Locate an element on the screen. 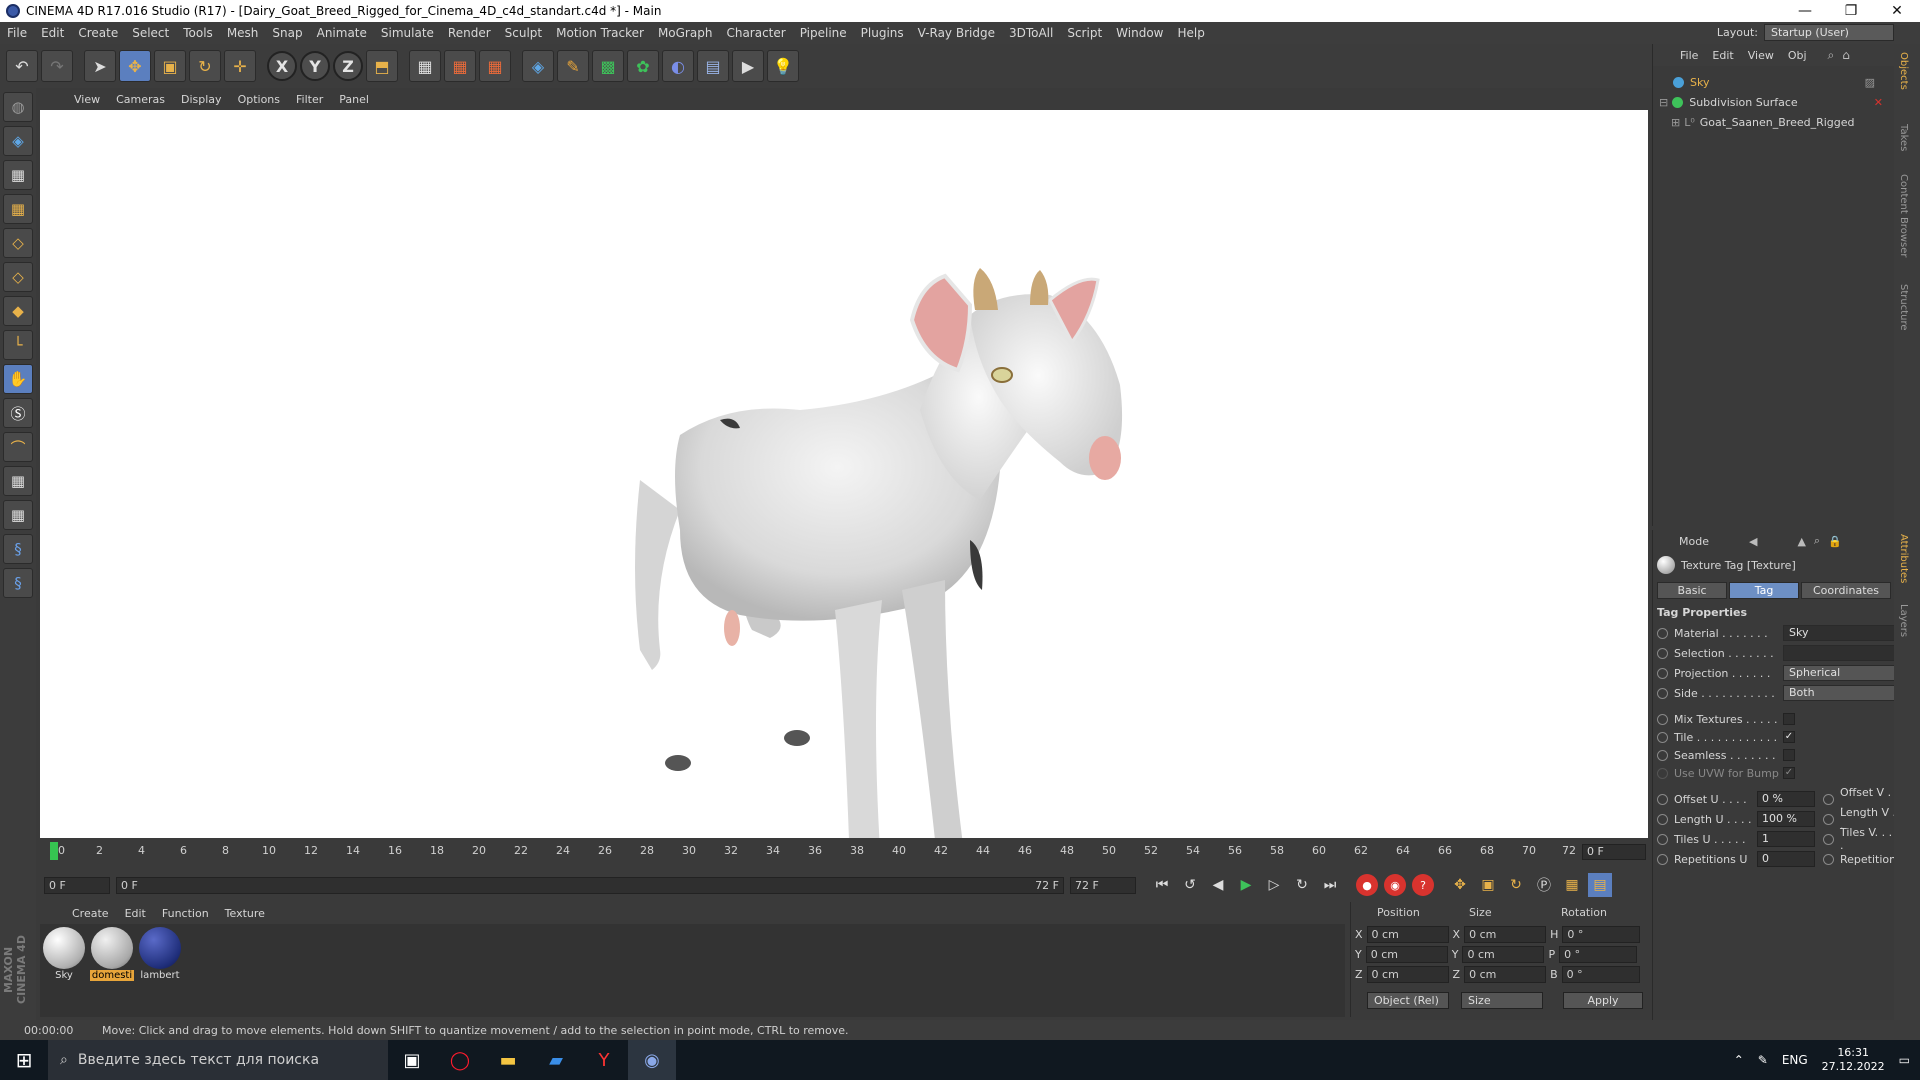 The height and width of the screenshot is (1080, 1920). menu-motion-tracker: Motion Tracker is located at coordinates (600, 33).